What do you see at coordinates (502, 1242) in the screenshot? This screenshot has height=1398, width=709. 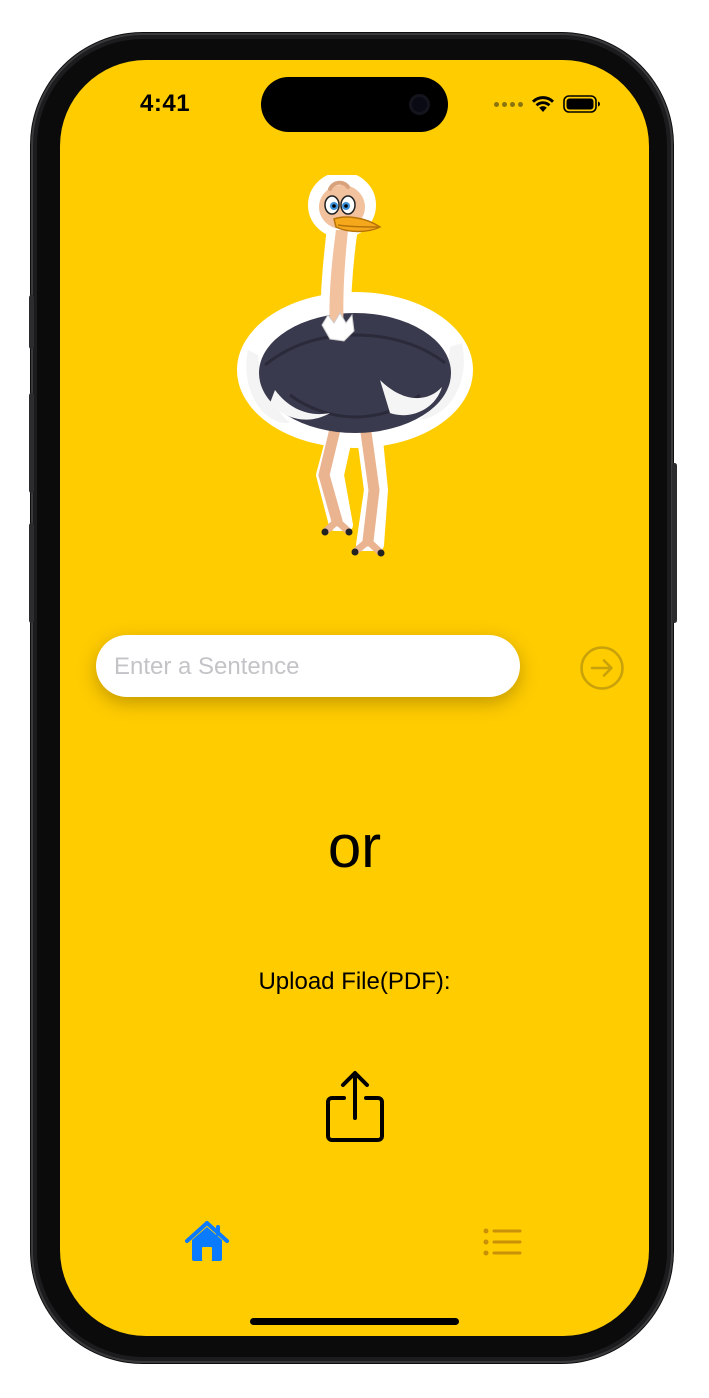 I see `tab-list-icon` at bounding box center [502, 1242].